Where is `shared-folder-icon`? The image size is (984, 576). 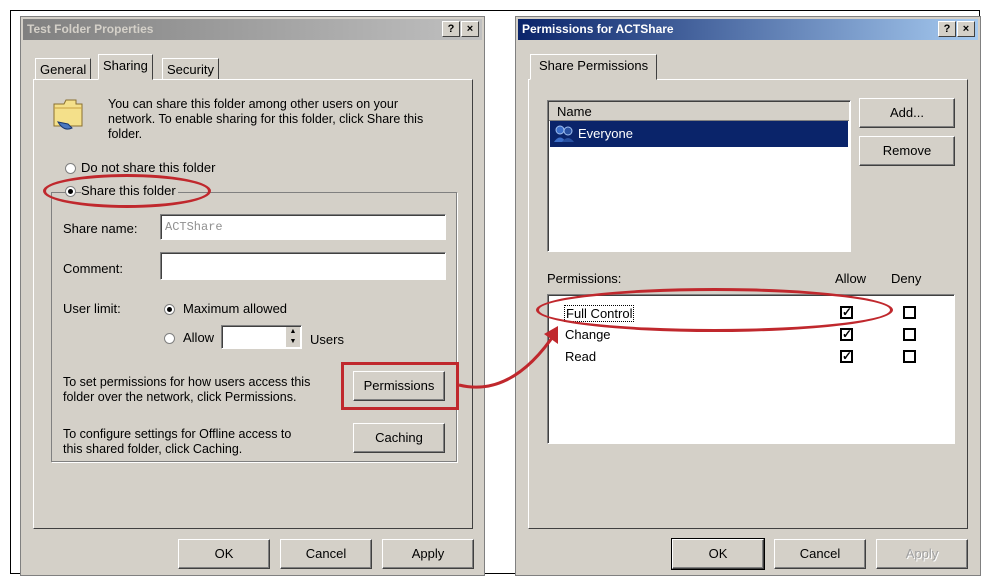 shared-folder-icon is located at coordinates (68, 114).